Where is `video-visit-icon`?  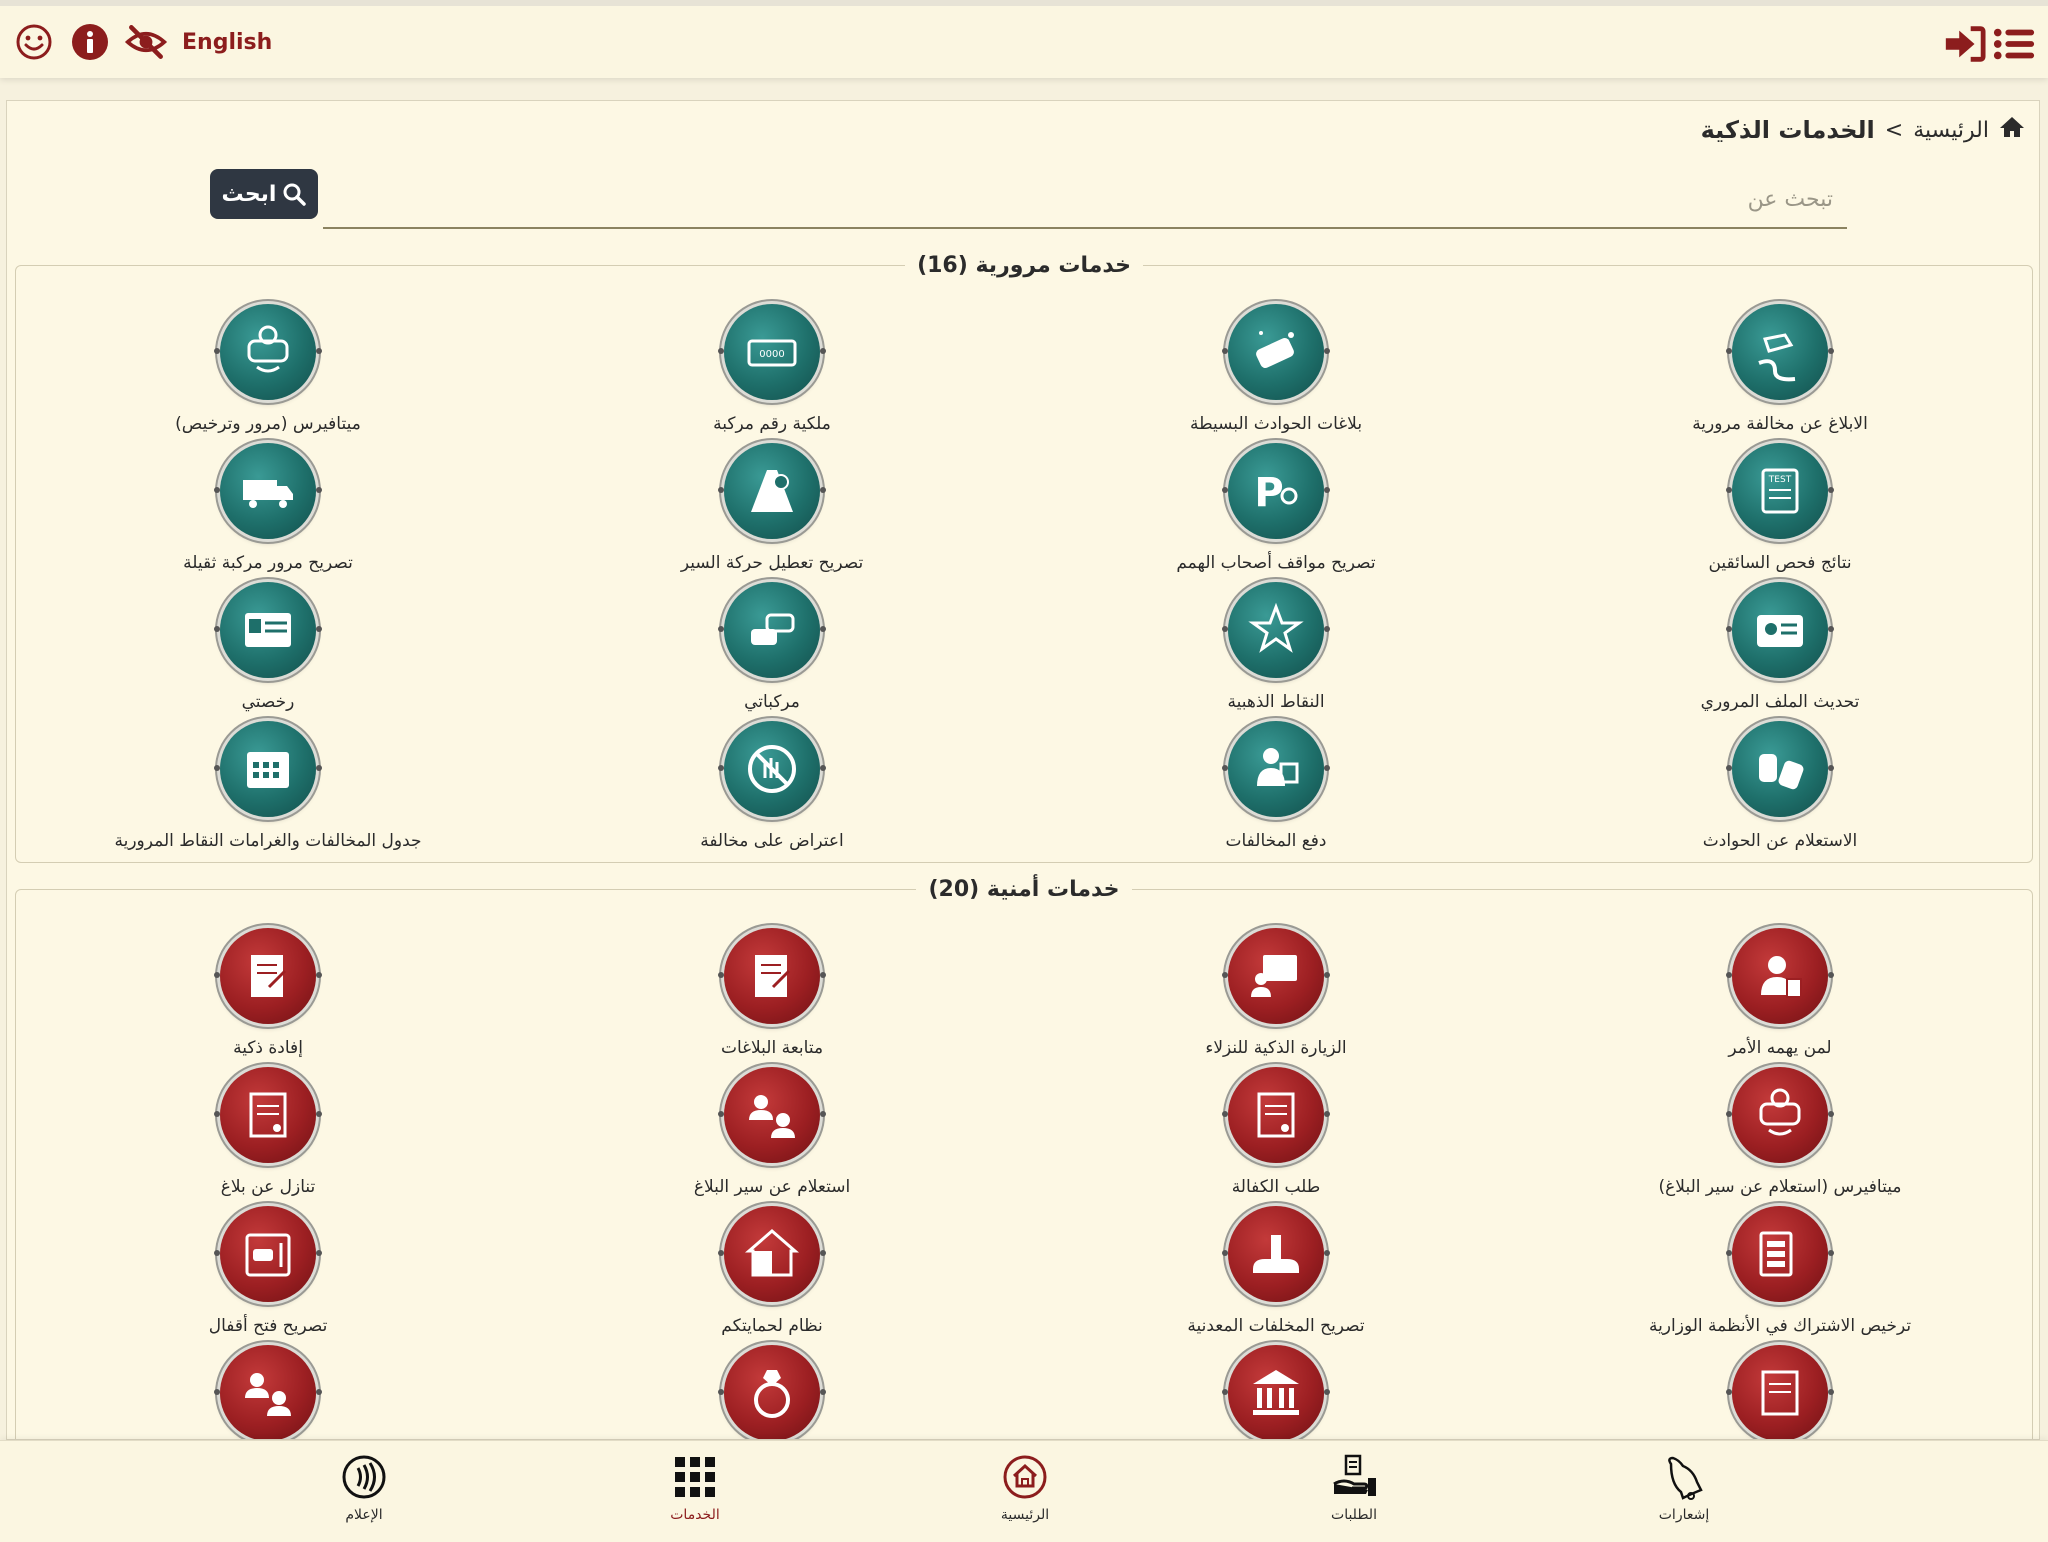 video-visit-icon is located at coordinates (1276, 976).